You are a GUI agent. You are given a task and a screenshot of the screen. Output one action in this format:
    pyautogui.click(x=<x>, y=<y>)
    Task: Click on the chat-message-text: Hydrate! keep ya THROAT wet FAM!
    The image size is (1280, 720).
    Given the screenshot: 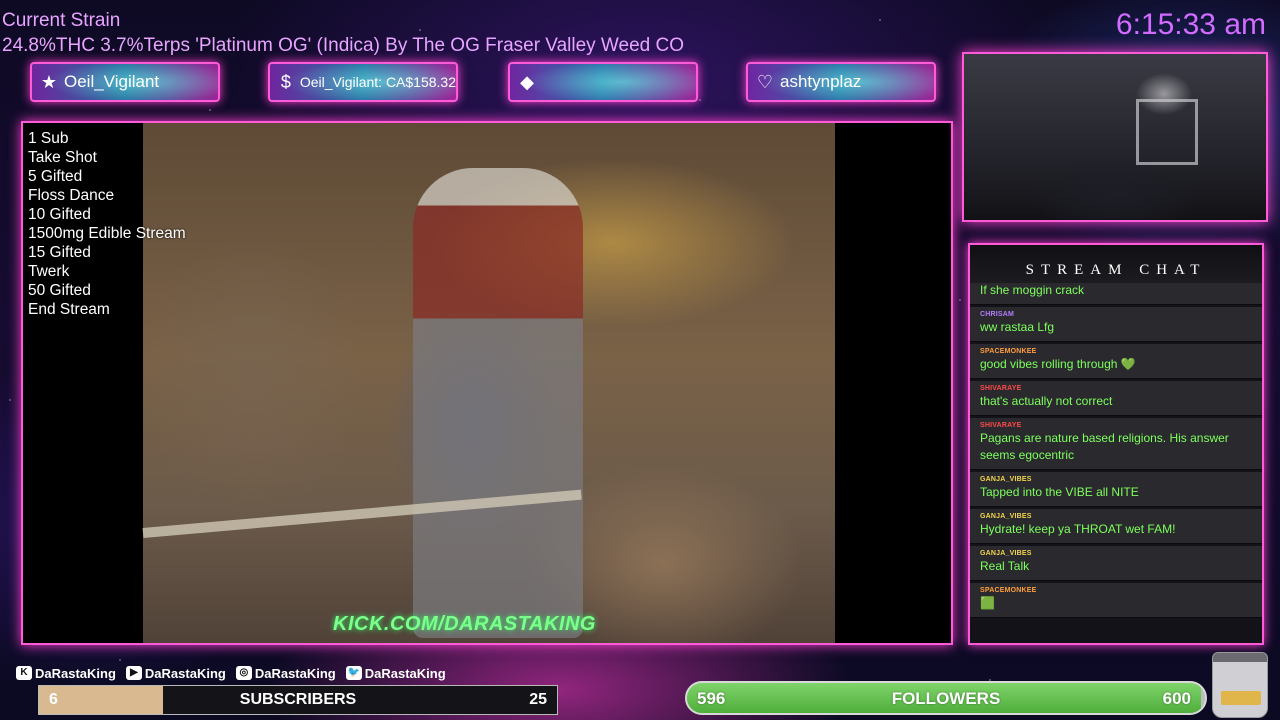 What is the action you would take?
    pyautogui.click(x=1078, y=529)
    